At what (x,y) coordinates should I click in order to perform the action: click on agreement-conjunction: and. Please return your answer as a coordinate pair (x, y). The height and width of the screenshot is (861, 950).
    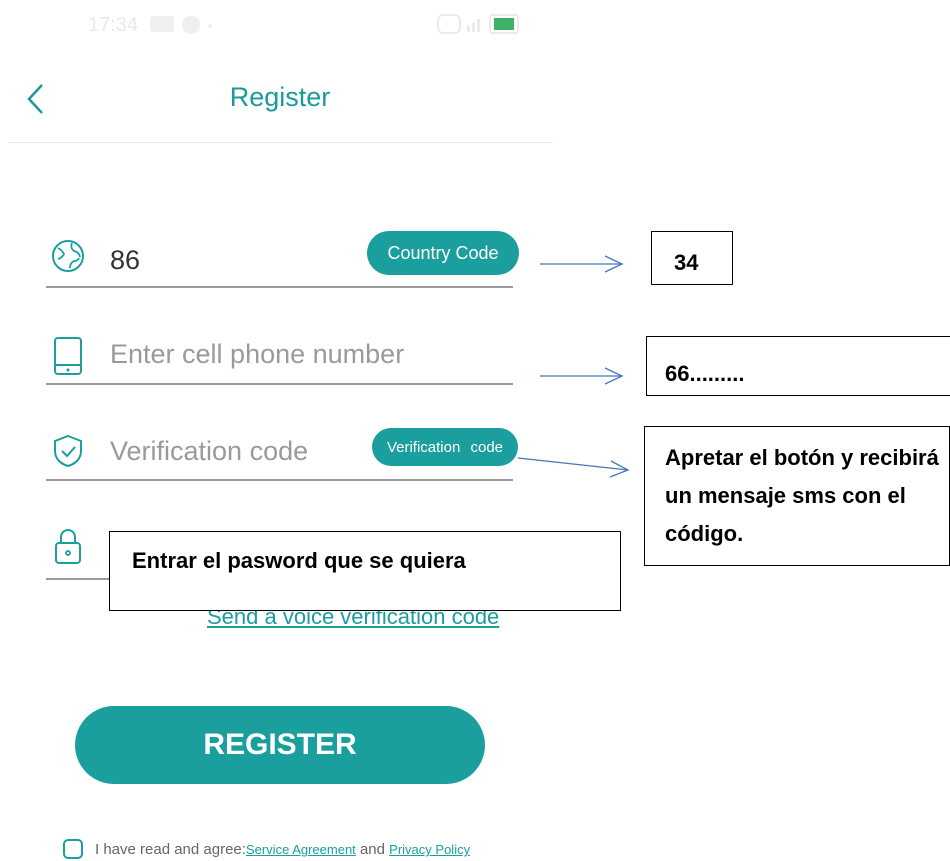
    Looking at the image, I should click on (372, 849).